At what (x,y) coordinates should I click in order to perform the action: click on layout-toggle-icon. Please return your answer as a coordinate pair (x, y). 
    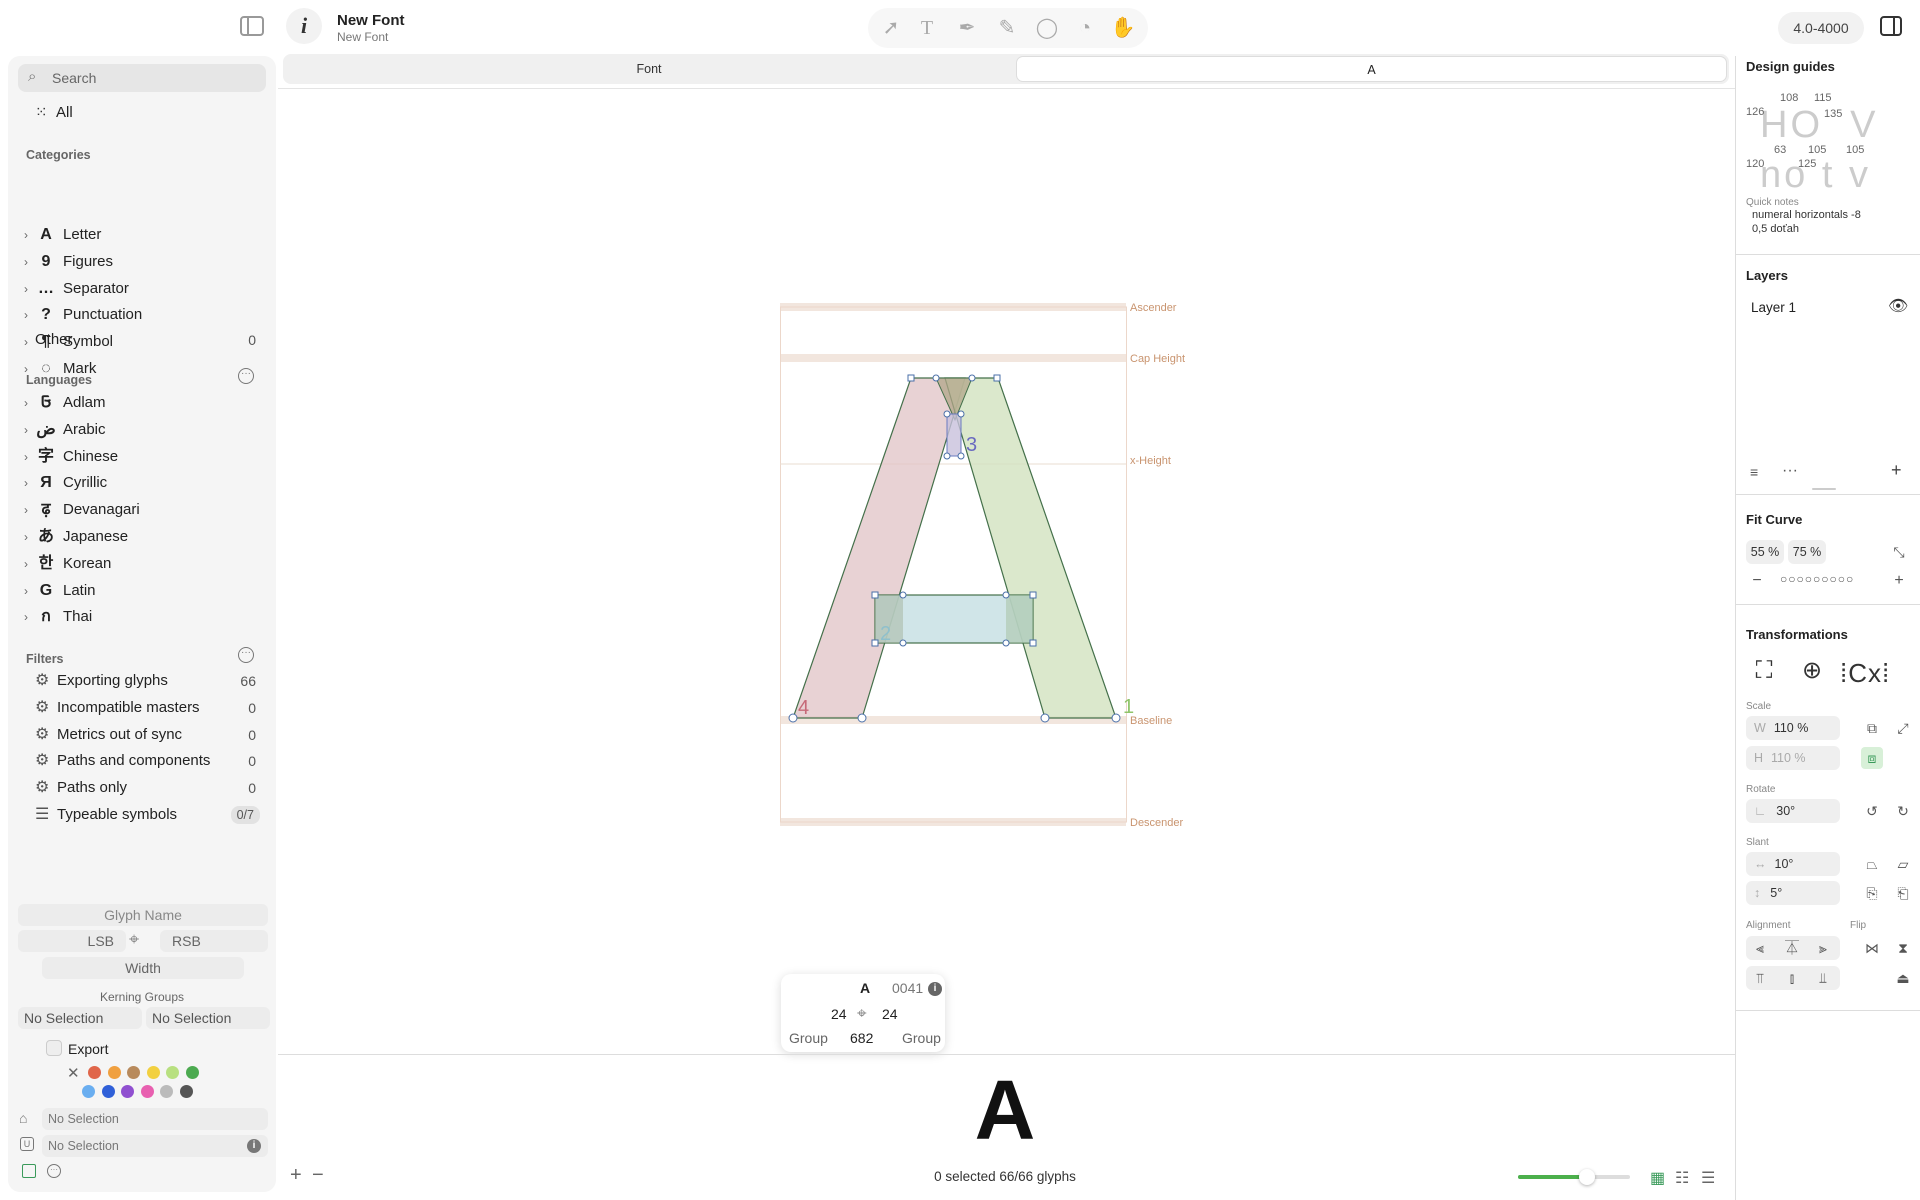
    Looking at the image, I should click on (29, 1171).